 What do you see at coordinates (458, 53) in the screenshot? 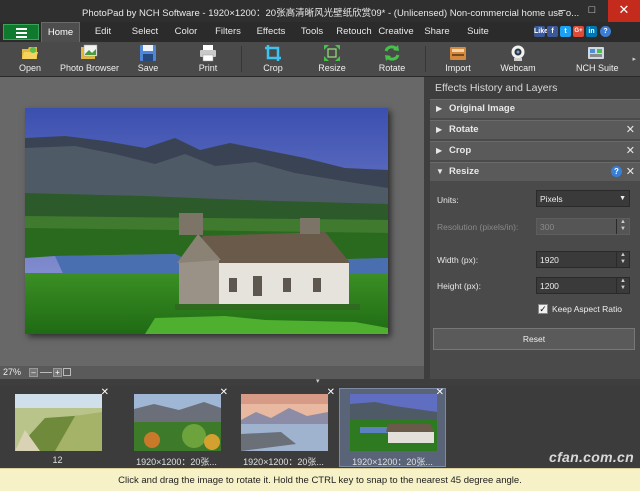
I see `import-icon` at bounding box center [458, 53].